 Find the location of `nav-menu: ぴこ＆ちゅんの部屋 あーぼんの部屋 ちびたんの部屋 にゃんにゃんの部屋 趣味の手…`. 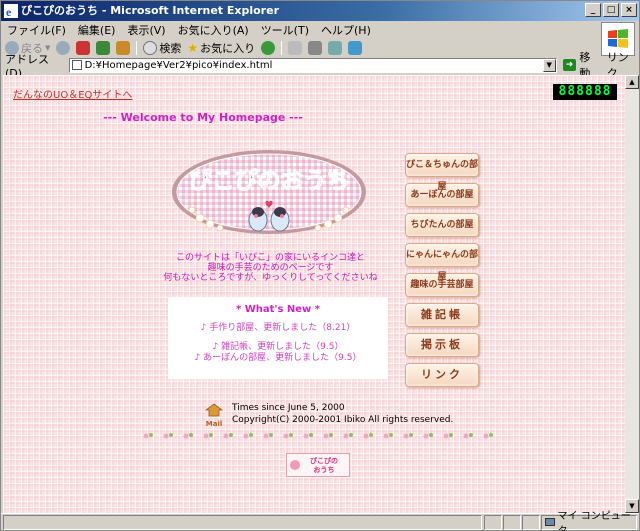

nav-menu: ぴこ＆ちゅんの部屋 あーぼんの部屋 ちびたんの部屋 にゃんにゃんの部屋 趣味の手… is located at coordinates (442, 273).